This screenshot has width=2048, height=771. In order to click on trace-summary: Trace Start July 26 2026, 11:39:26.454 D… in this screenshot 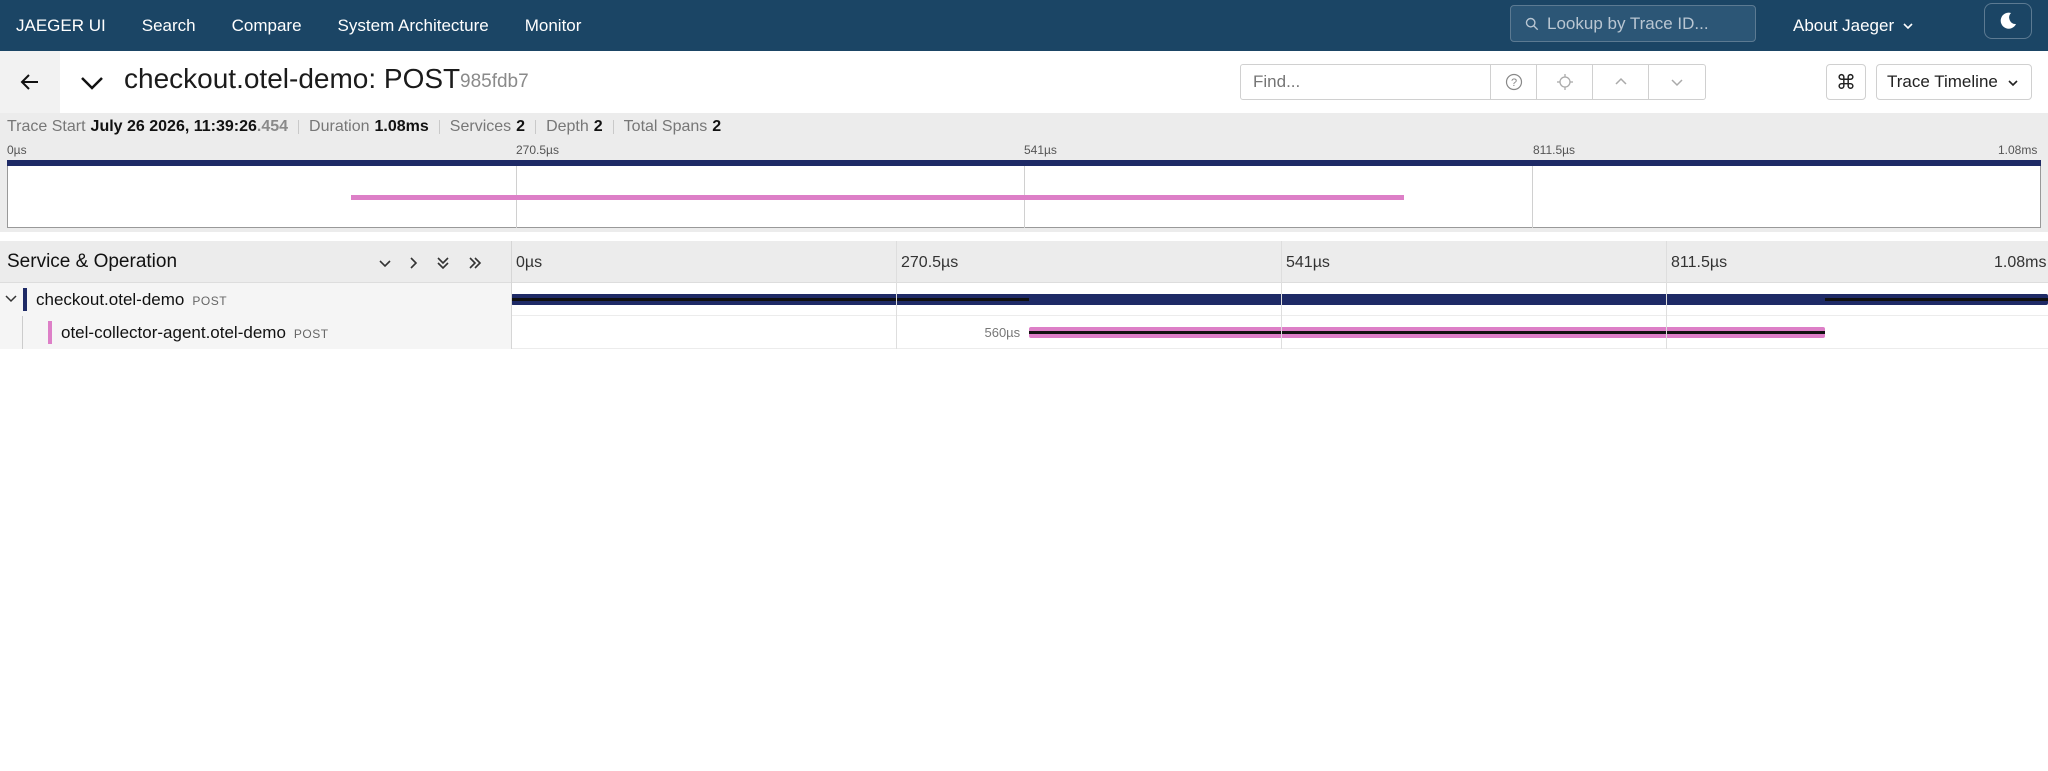, I will do `click(1024, 127)`.